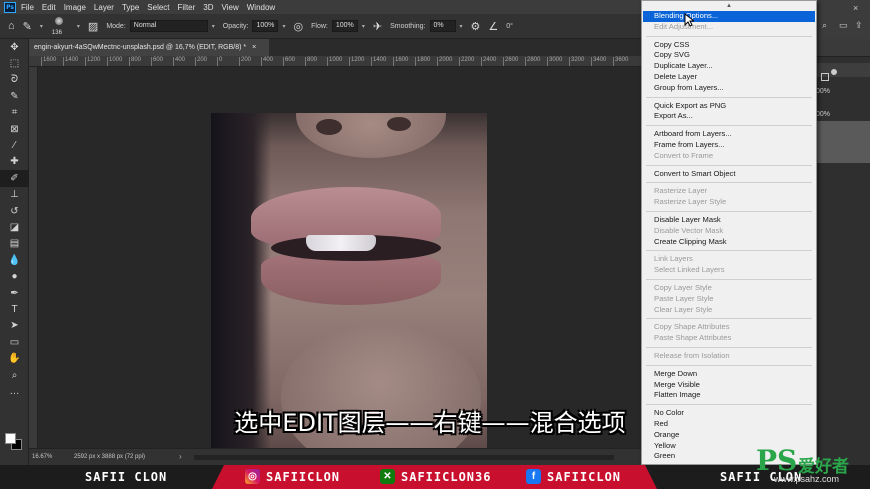 The image size is (870, 489). I want to click on close-tab-icon: ×, so click(254, 47).